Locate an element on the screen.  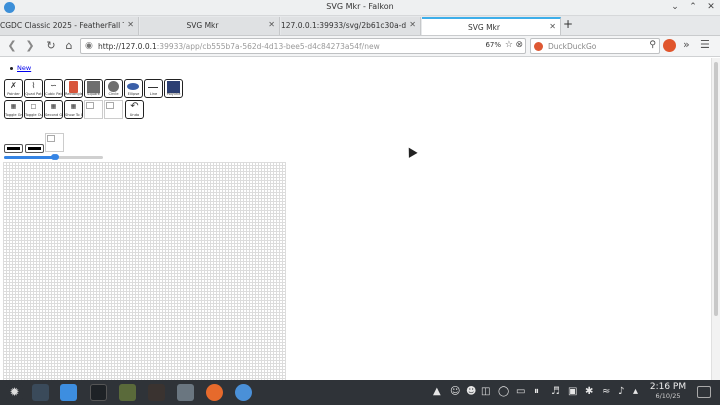
show-grid-icon: ▦ is located at coordinates (73, 106).